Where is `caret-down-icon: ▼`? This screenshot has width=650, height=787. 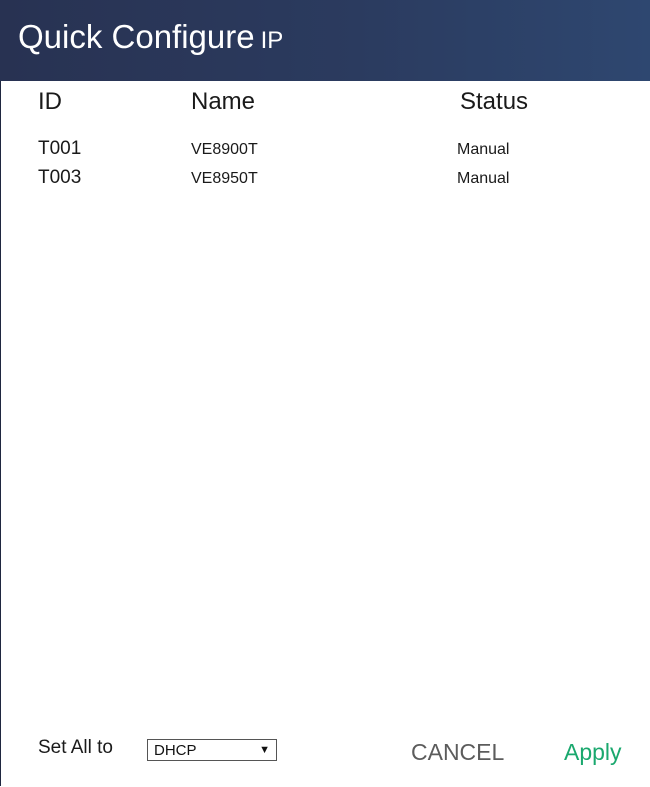
caret-down-icon: ▼ is located at coordinates (264, 750).